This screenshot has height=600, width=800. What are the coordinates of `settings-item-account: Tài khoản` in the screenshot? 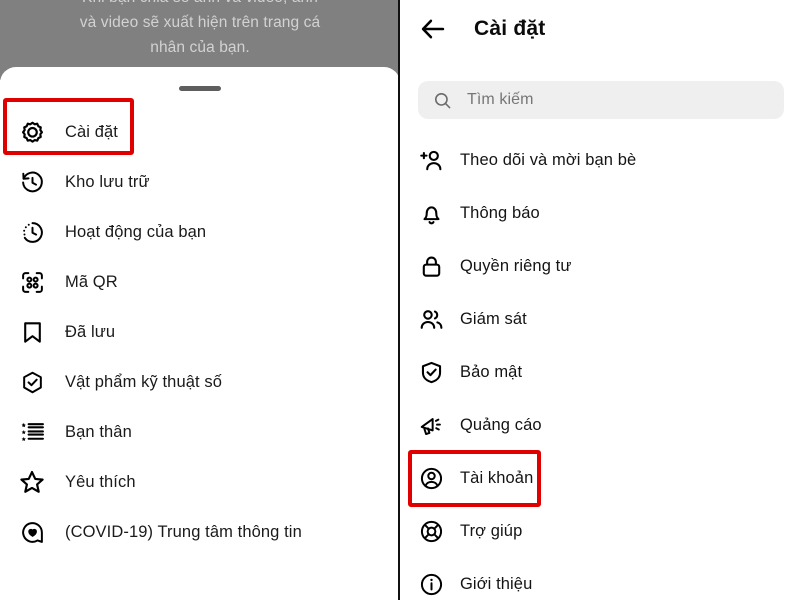 It's located at (600, 478).